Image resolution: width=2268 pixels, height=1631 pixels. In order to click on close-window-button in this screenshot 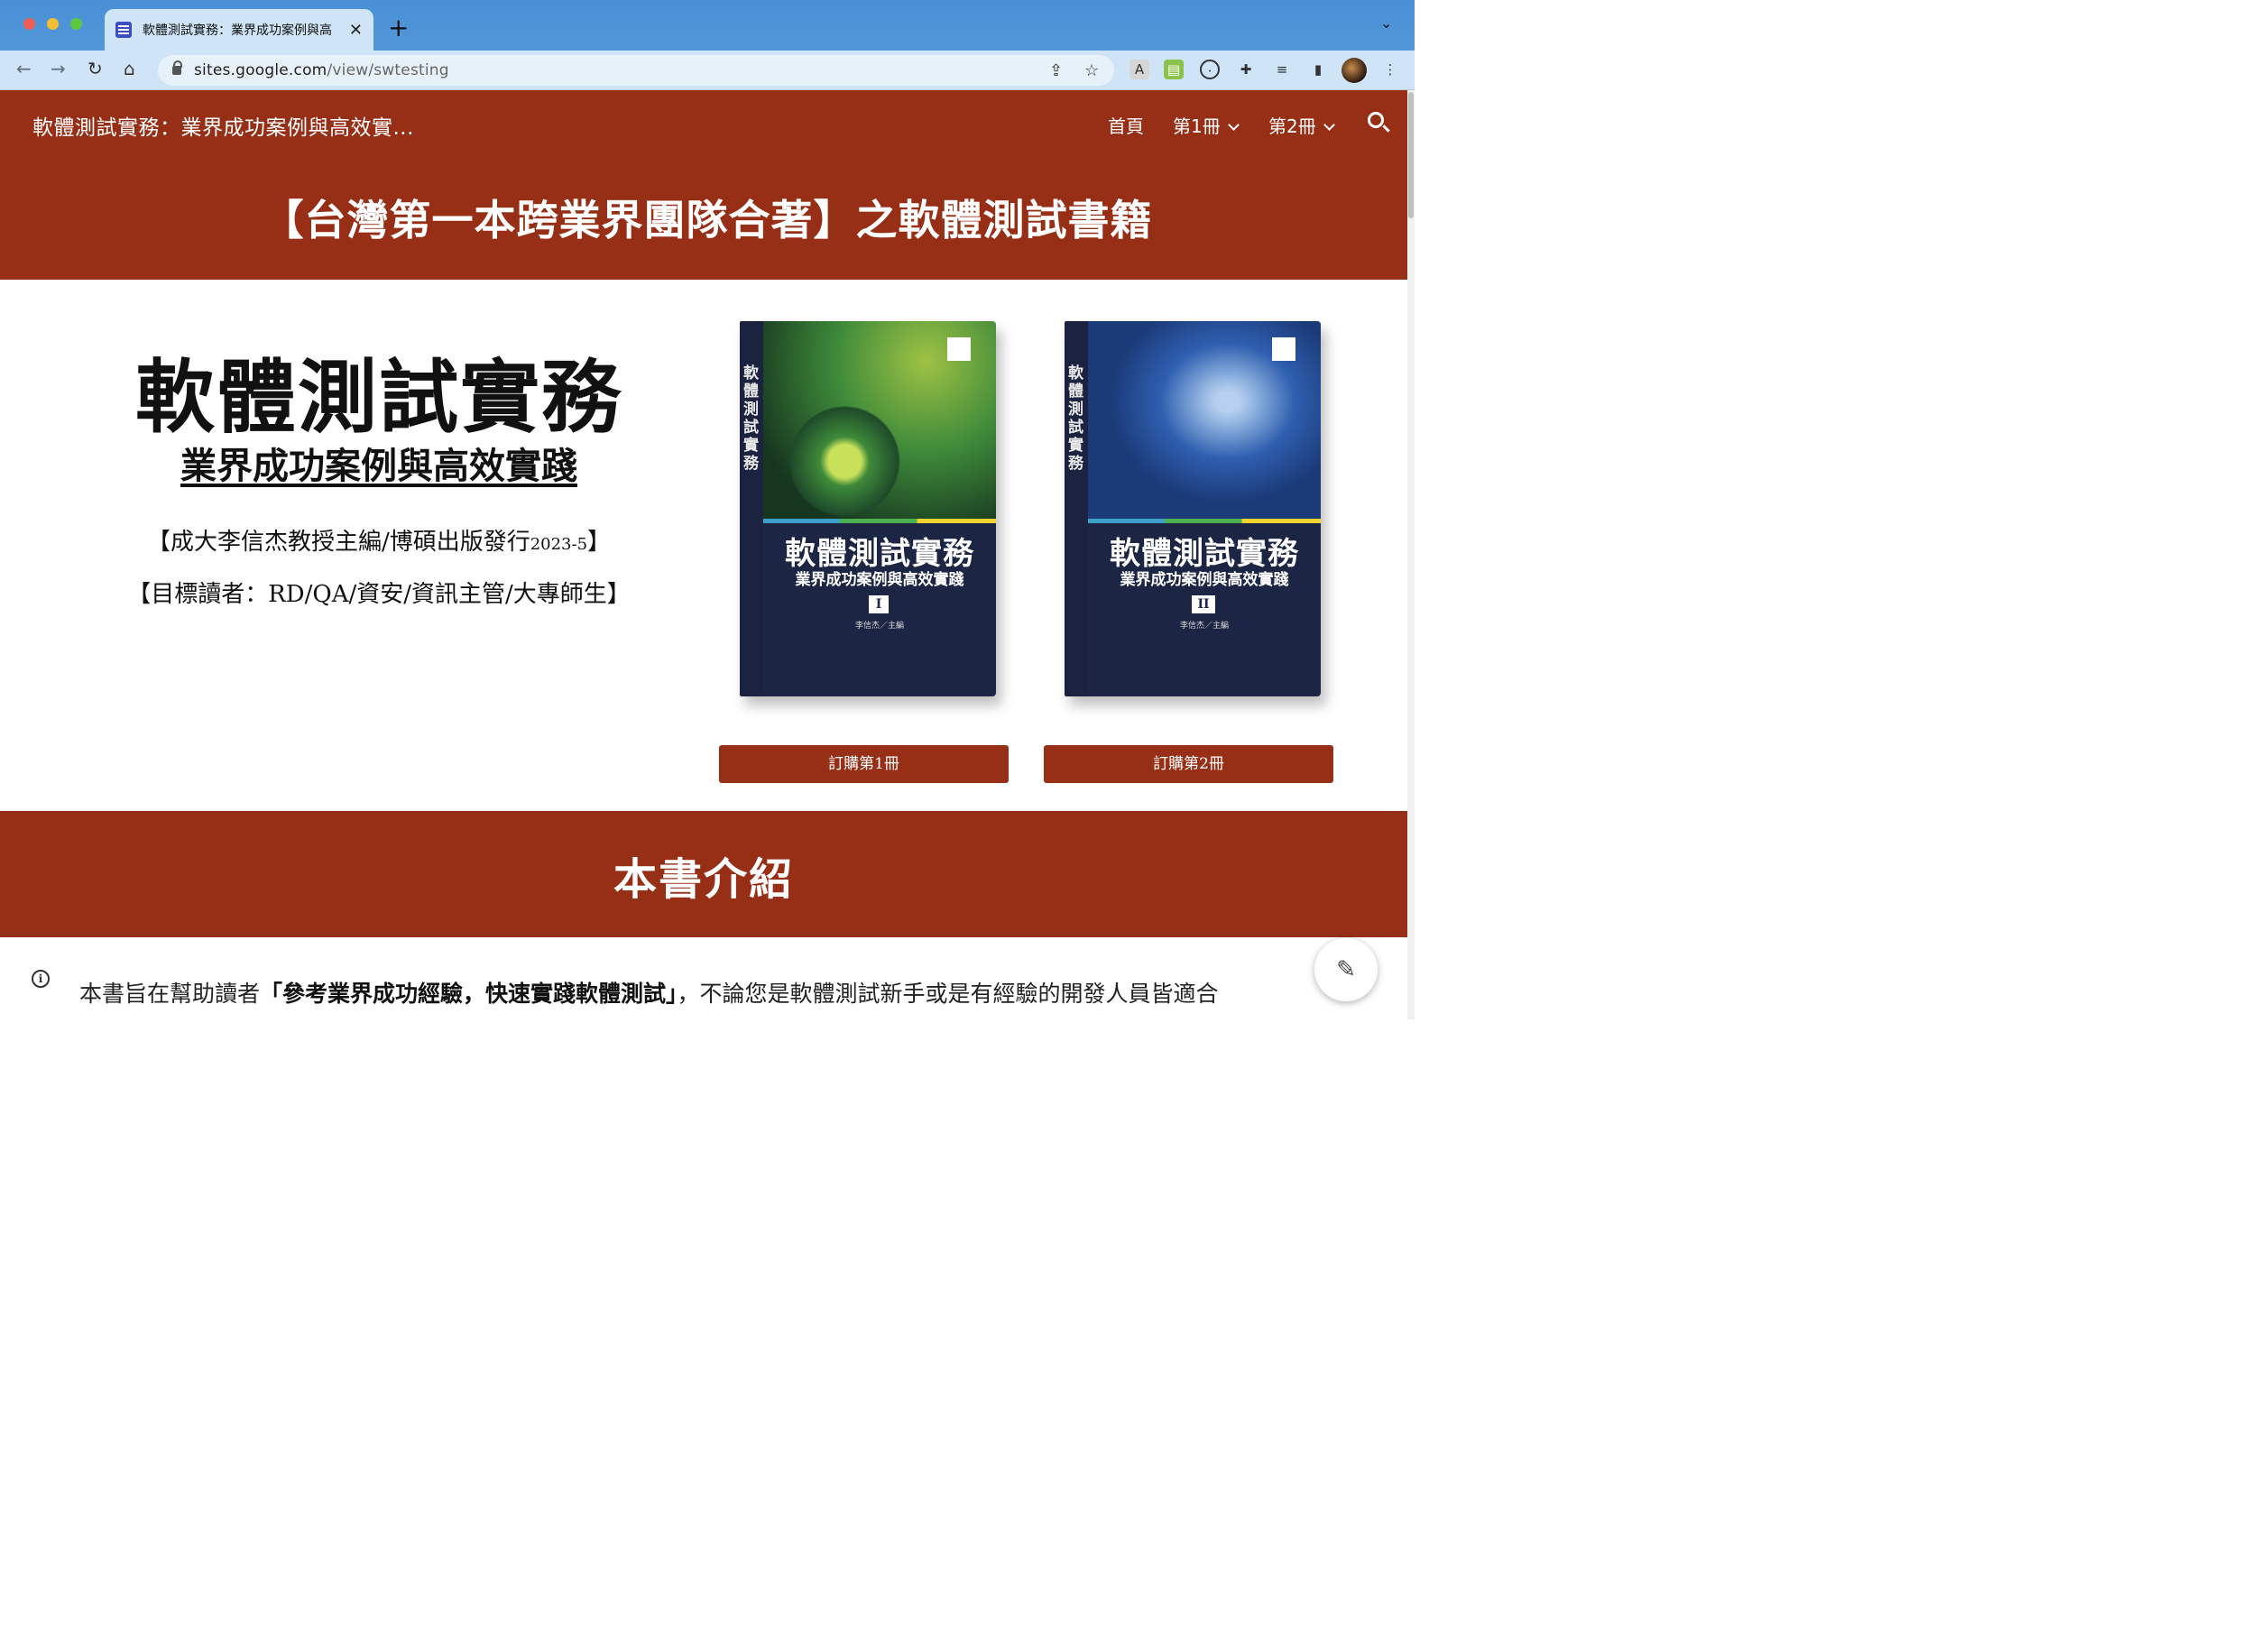, I will do `click(29, 24)`.